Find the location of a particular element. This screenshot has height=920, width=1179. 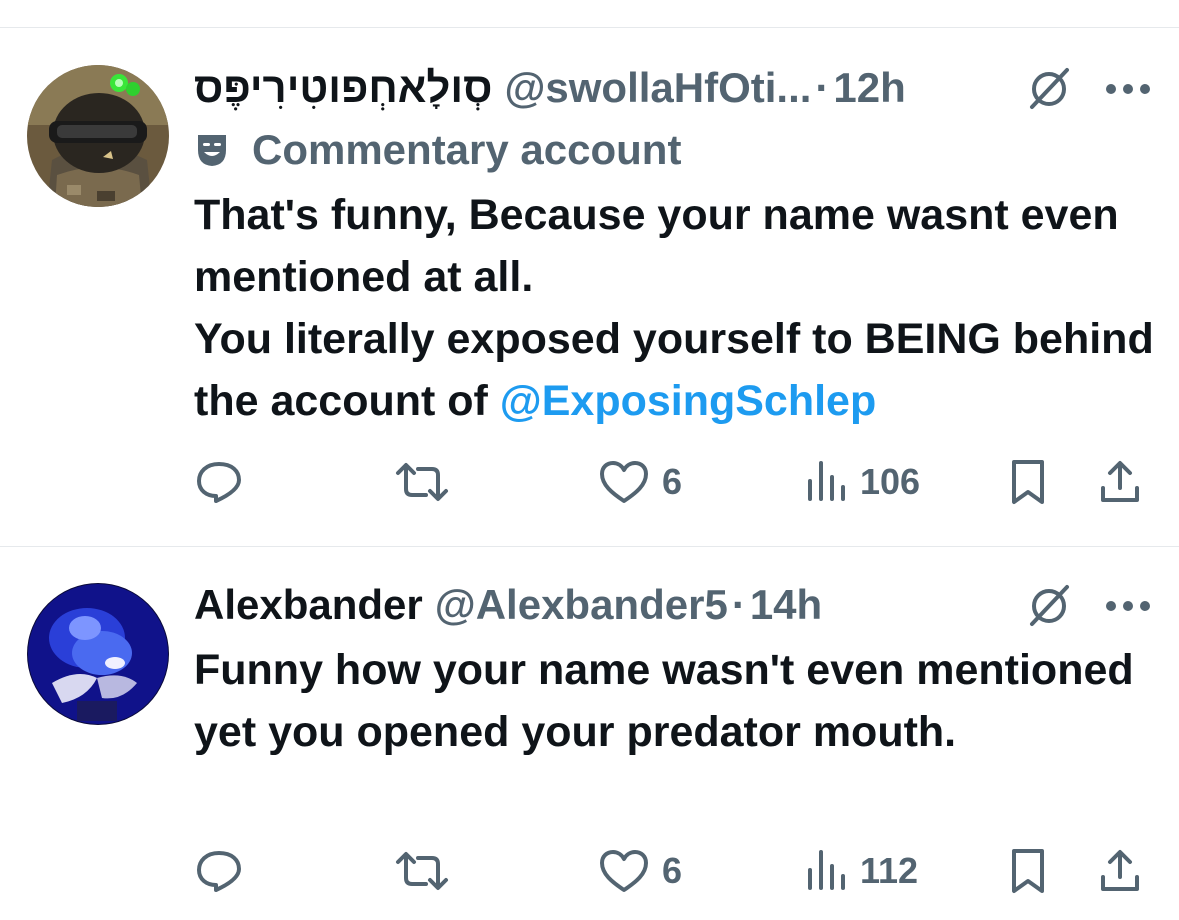

label-text: Commentary account is located at coordinates (467, 149).